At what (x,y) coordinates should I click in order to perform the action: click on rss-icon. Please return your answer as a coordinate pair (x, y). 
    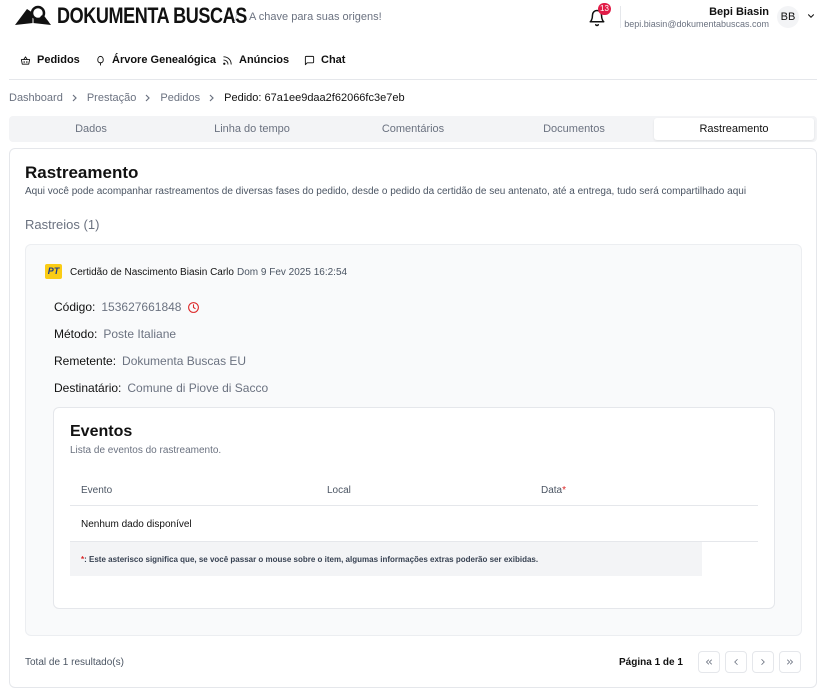
    Looking at the image, I should click on (227, 60).